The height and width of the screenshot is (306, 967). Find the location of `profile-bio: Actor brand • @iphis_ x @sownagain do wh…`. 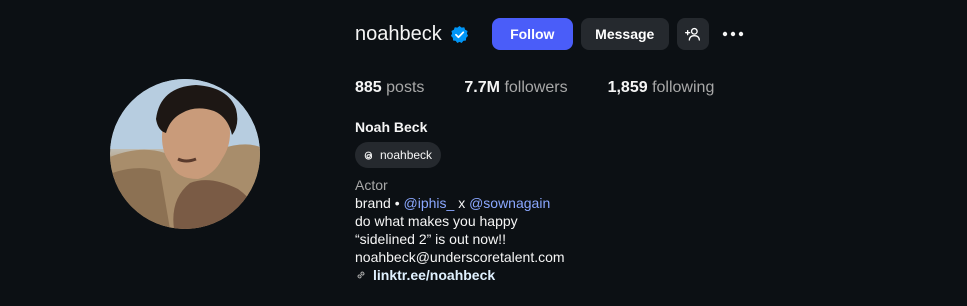

profile-bio: Actor brand • @iphis_ x @sownagain do wh… is located at coordinates (460, 230).